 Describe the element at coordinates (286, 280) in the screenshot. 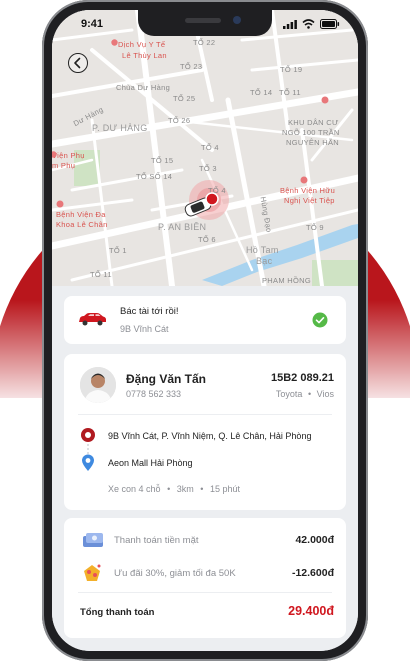

I see `map-label: PHAM HỒNG` at that location.